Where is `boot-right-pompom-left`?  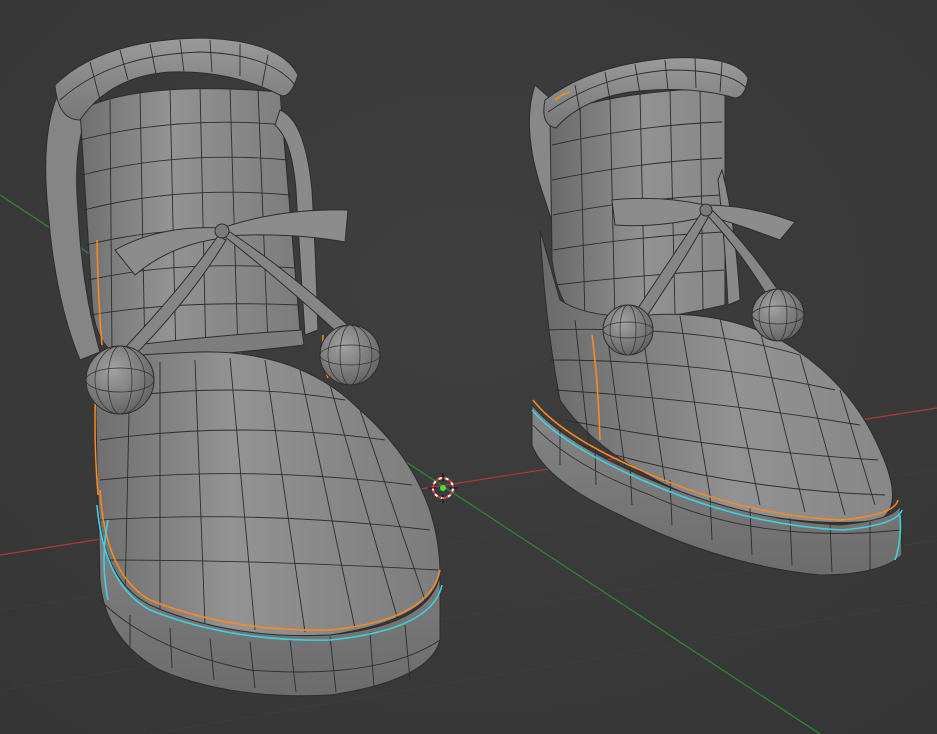 boot-right-pompom-left is located at coordinates (628, 330).